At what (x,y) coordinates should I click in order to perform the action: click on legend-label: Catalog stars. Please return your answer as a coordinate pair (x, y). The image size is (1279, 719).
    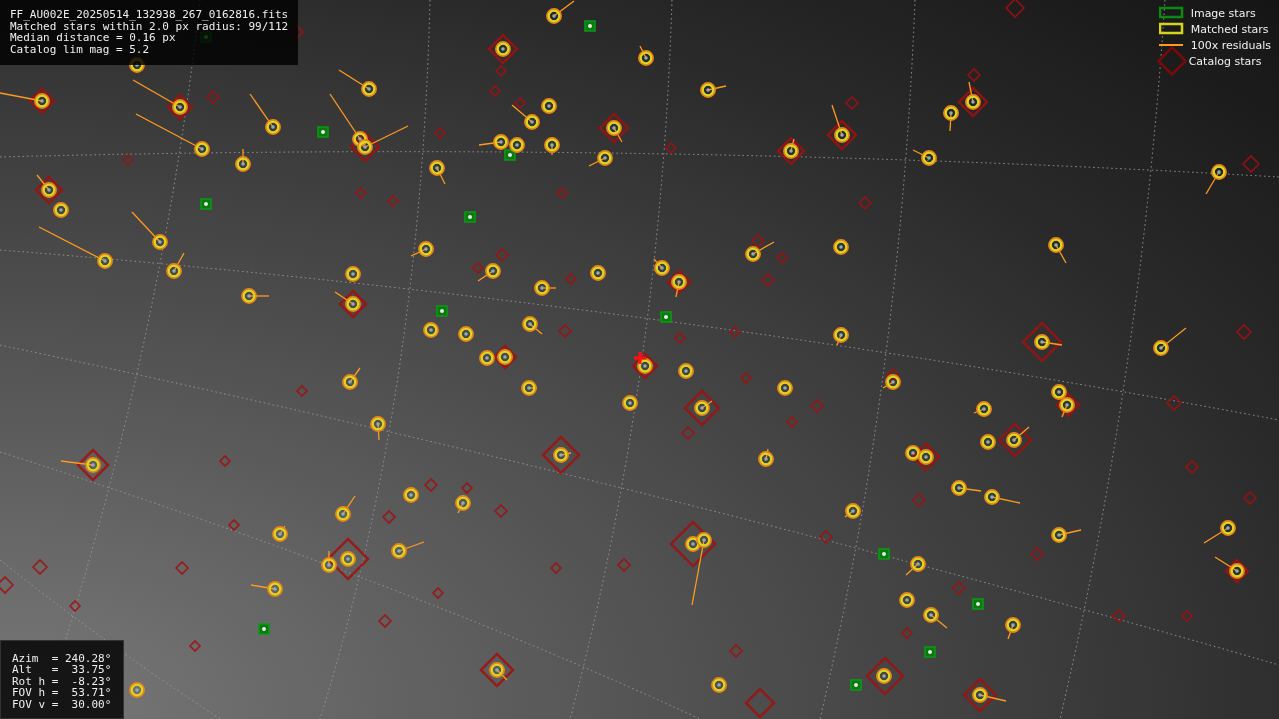
    Looking at the image, I should click on (1225, 61).